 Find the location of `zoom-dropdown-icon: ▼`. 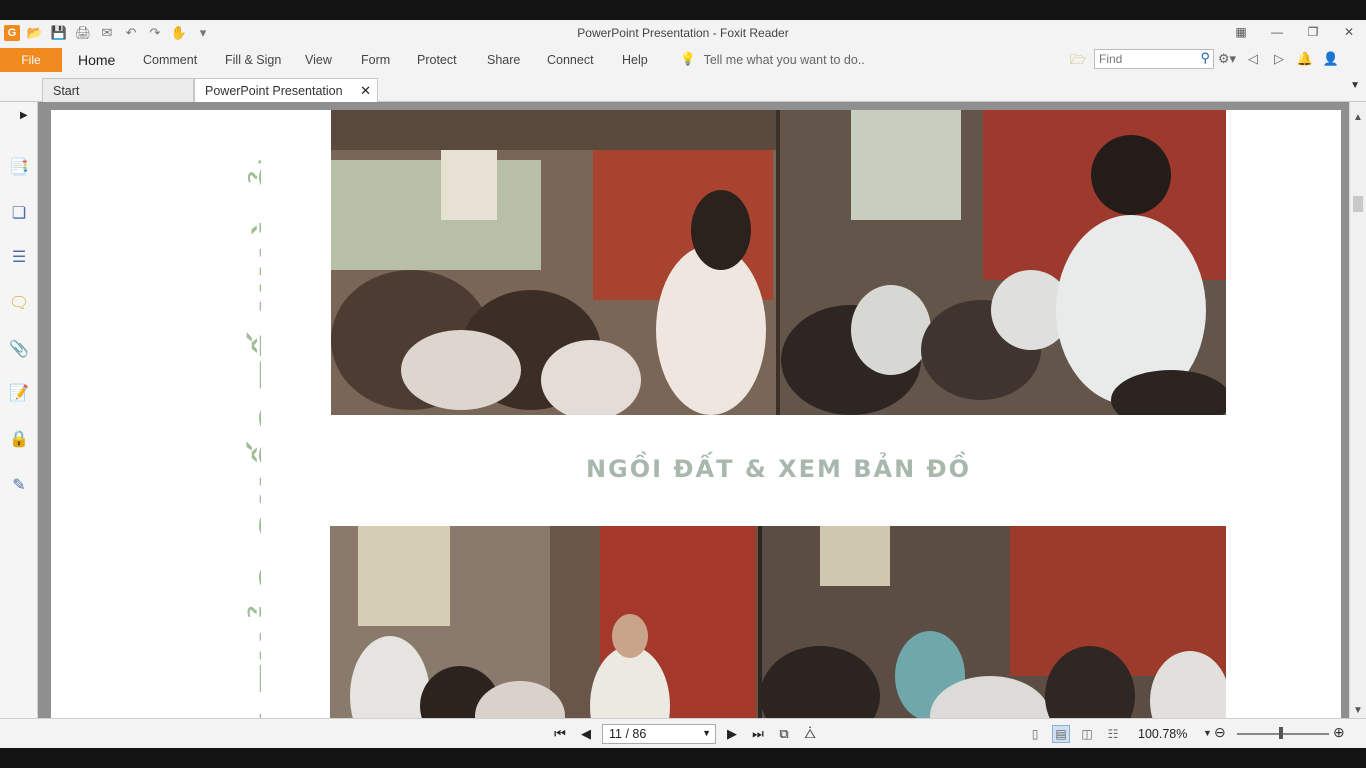

zoom-dropdown-icon: ▼ is located at coordinates (1207, 733).